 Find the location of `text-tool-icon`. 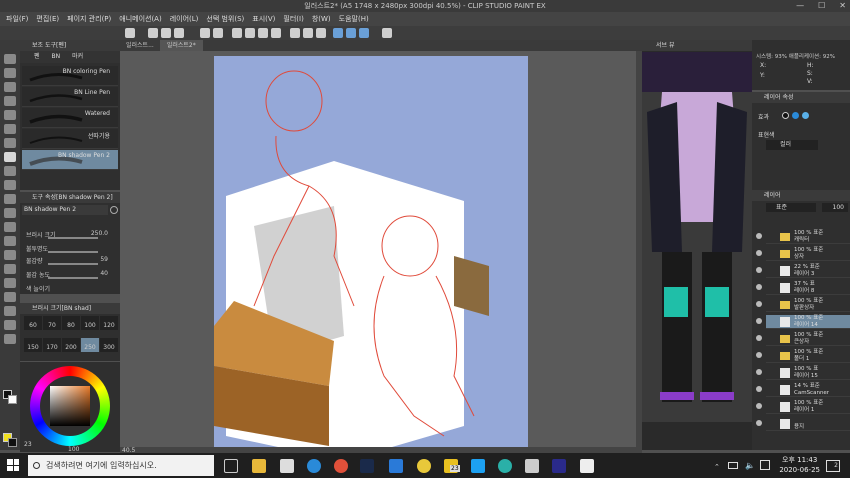

text-tool-icon is located at coordinates (10, 311).